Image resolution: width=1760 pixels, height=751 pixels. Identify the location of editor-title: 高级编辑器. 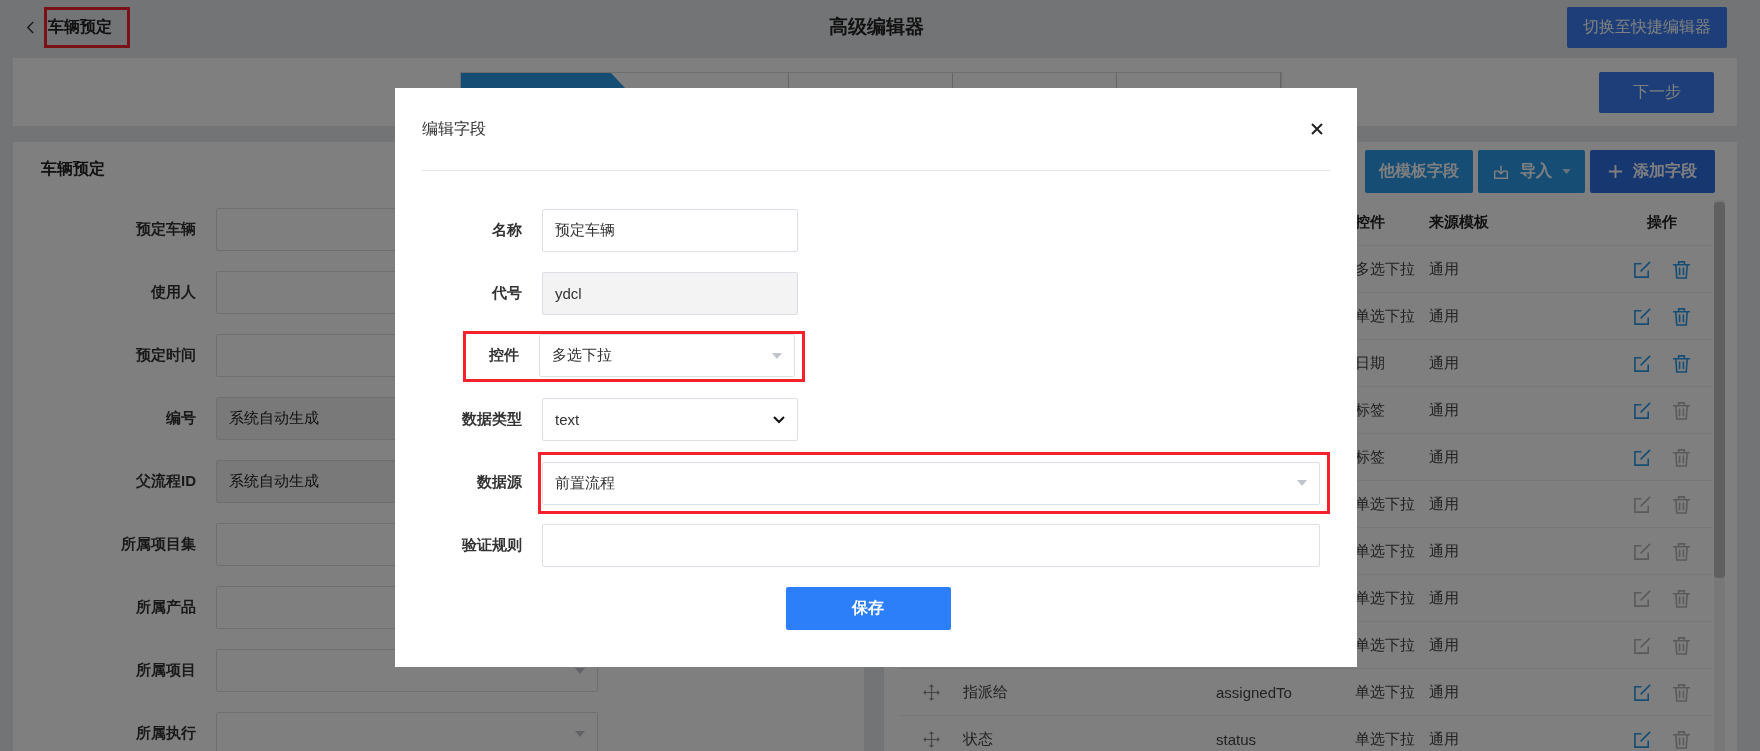
(876, 27).